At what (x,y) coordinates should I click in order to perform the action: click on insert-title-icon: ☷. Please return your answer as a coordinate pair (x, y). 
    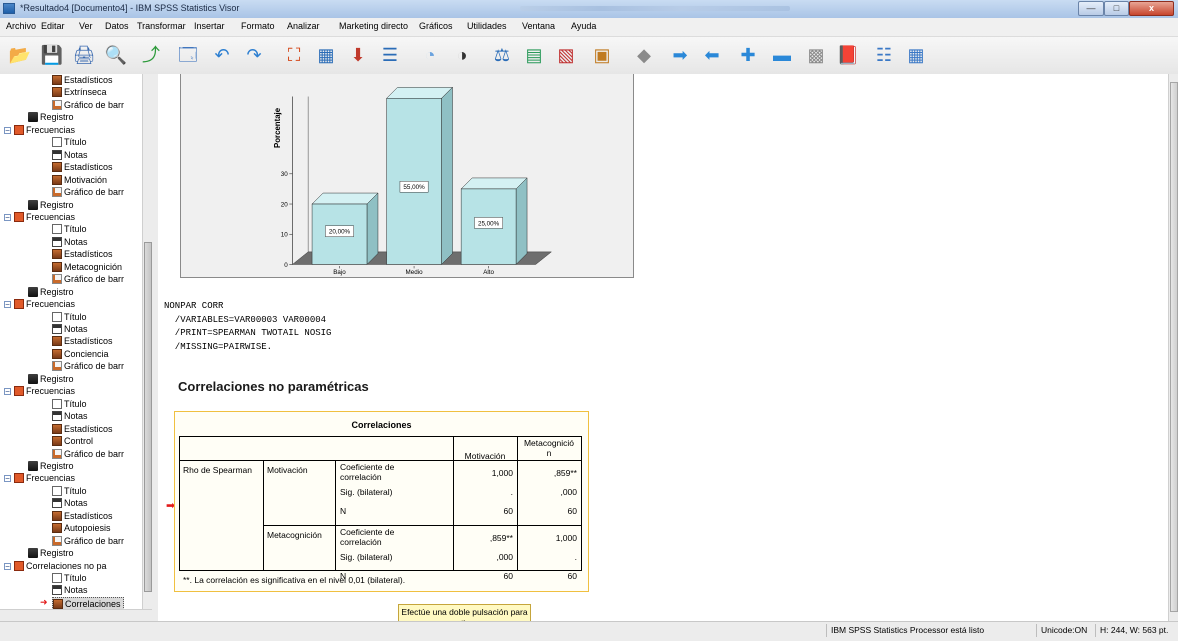
    Looking at the image, I should click on (884, 55).